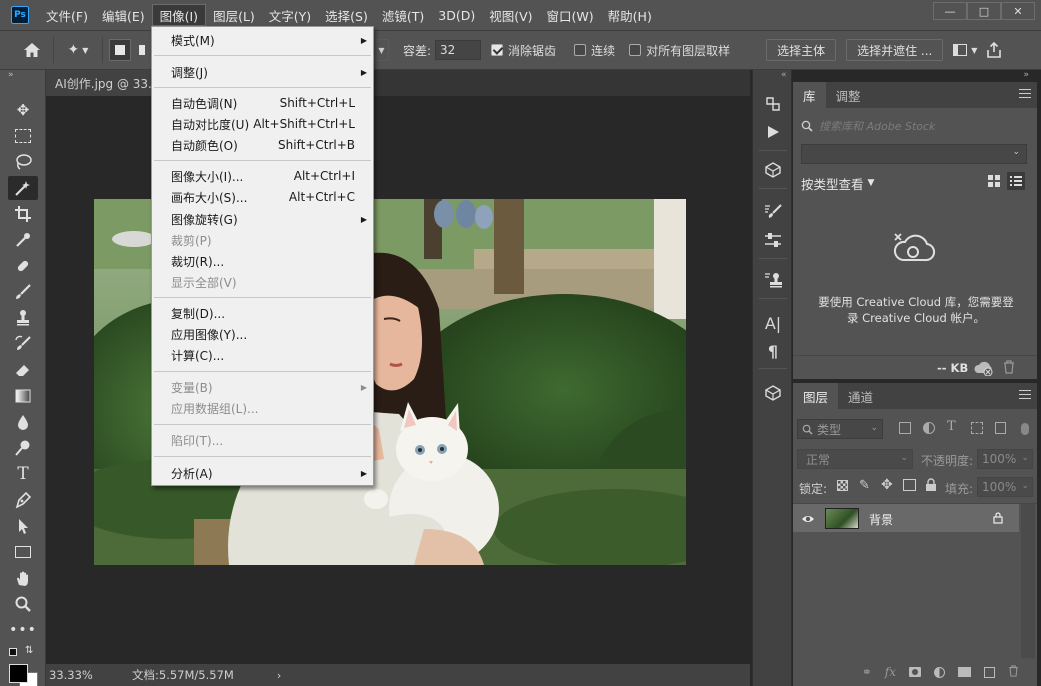 The image size is (1041, 686). Describe the element at coordinates (773, 280) in the screenshot. I see `clone-source-icon` at that location.